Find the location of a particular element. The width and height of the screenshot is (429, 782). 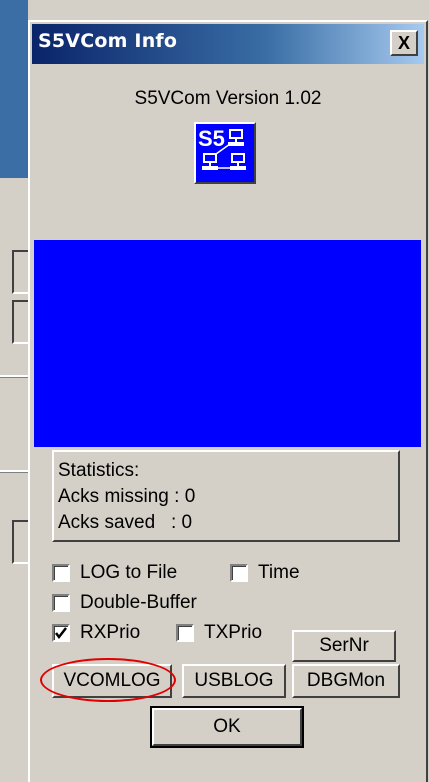

background-window is located at coordinates (14, 391).